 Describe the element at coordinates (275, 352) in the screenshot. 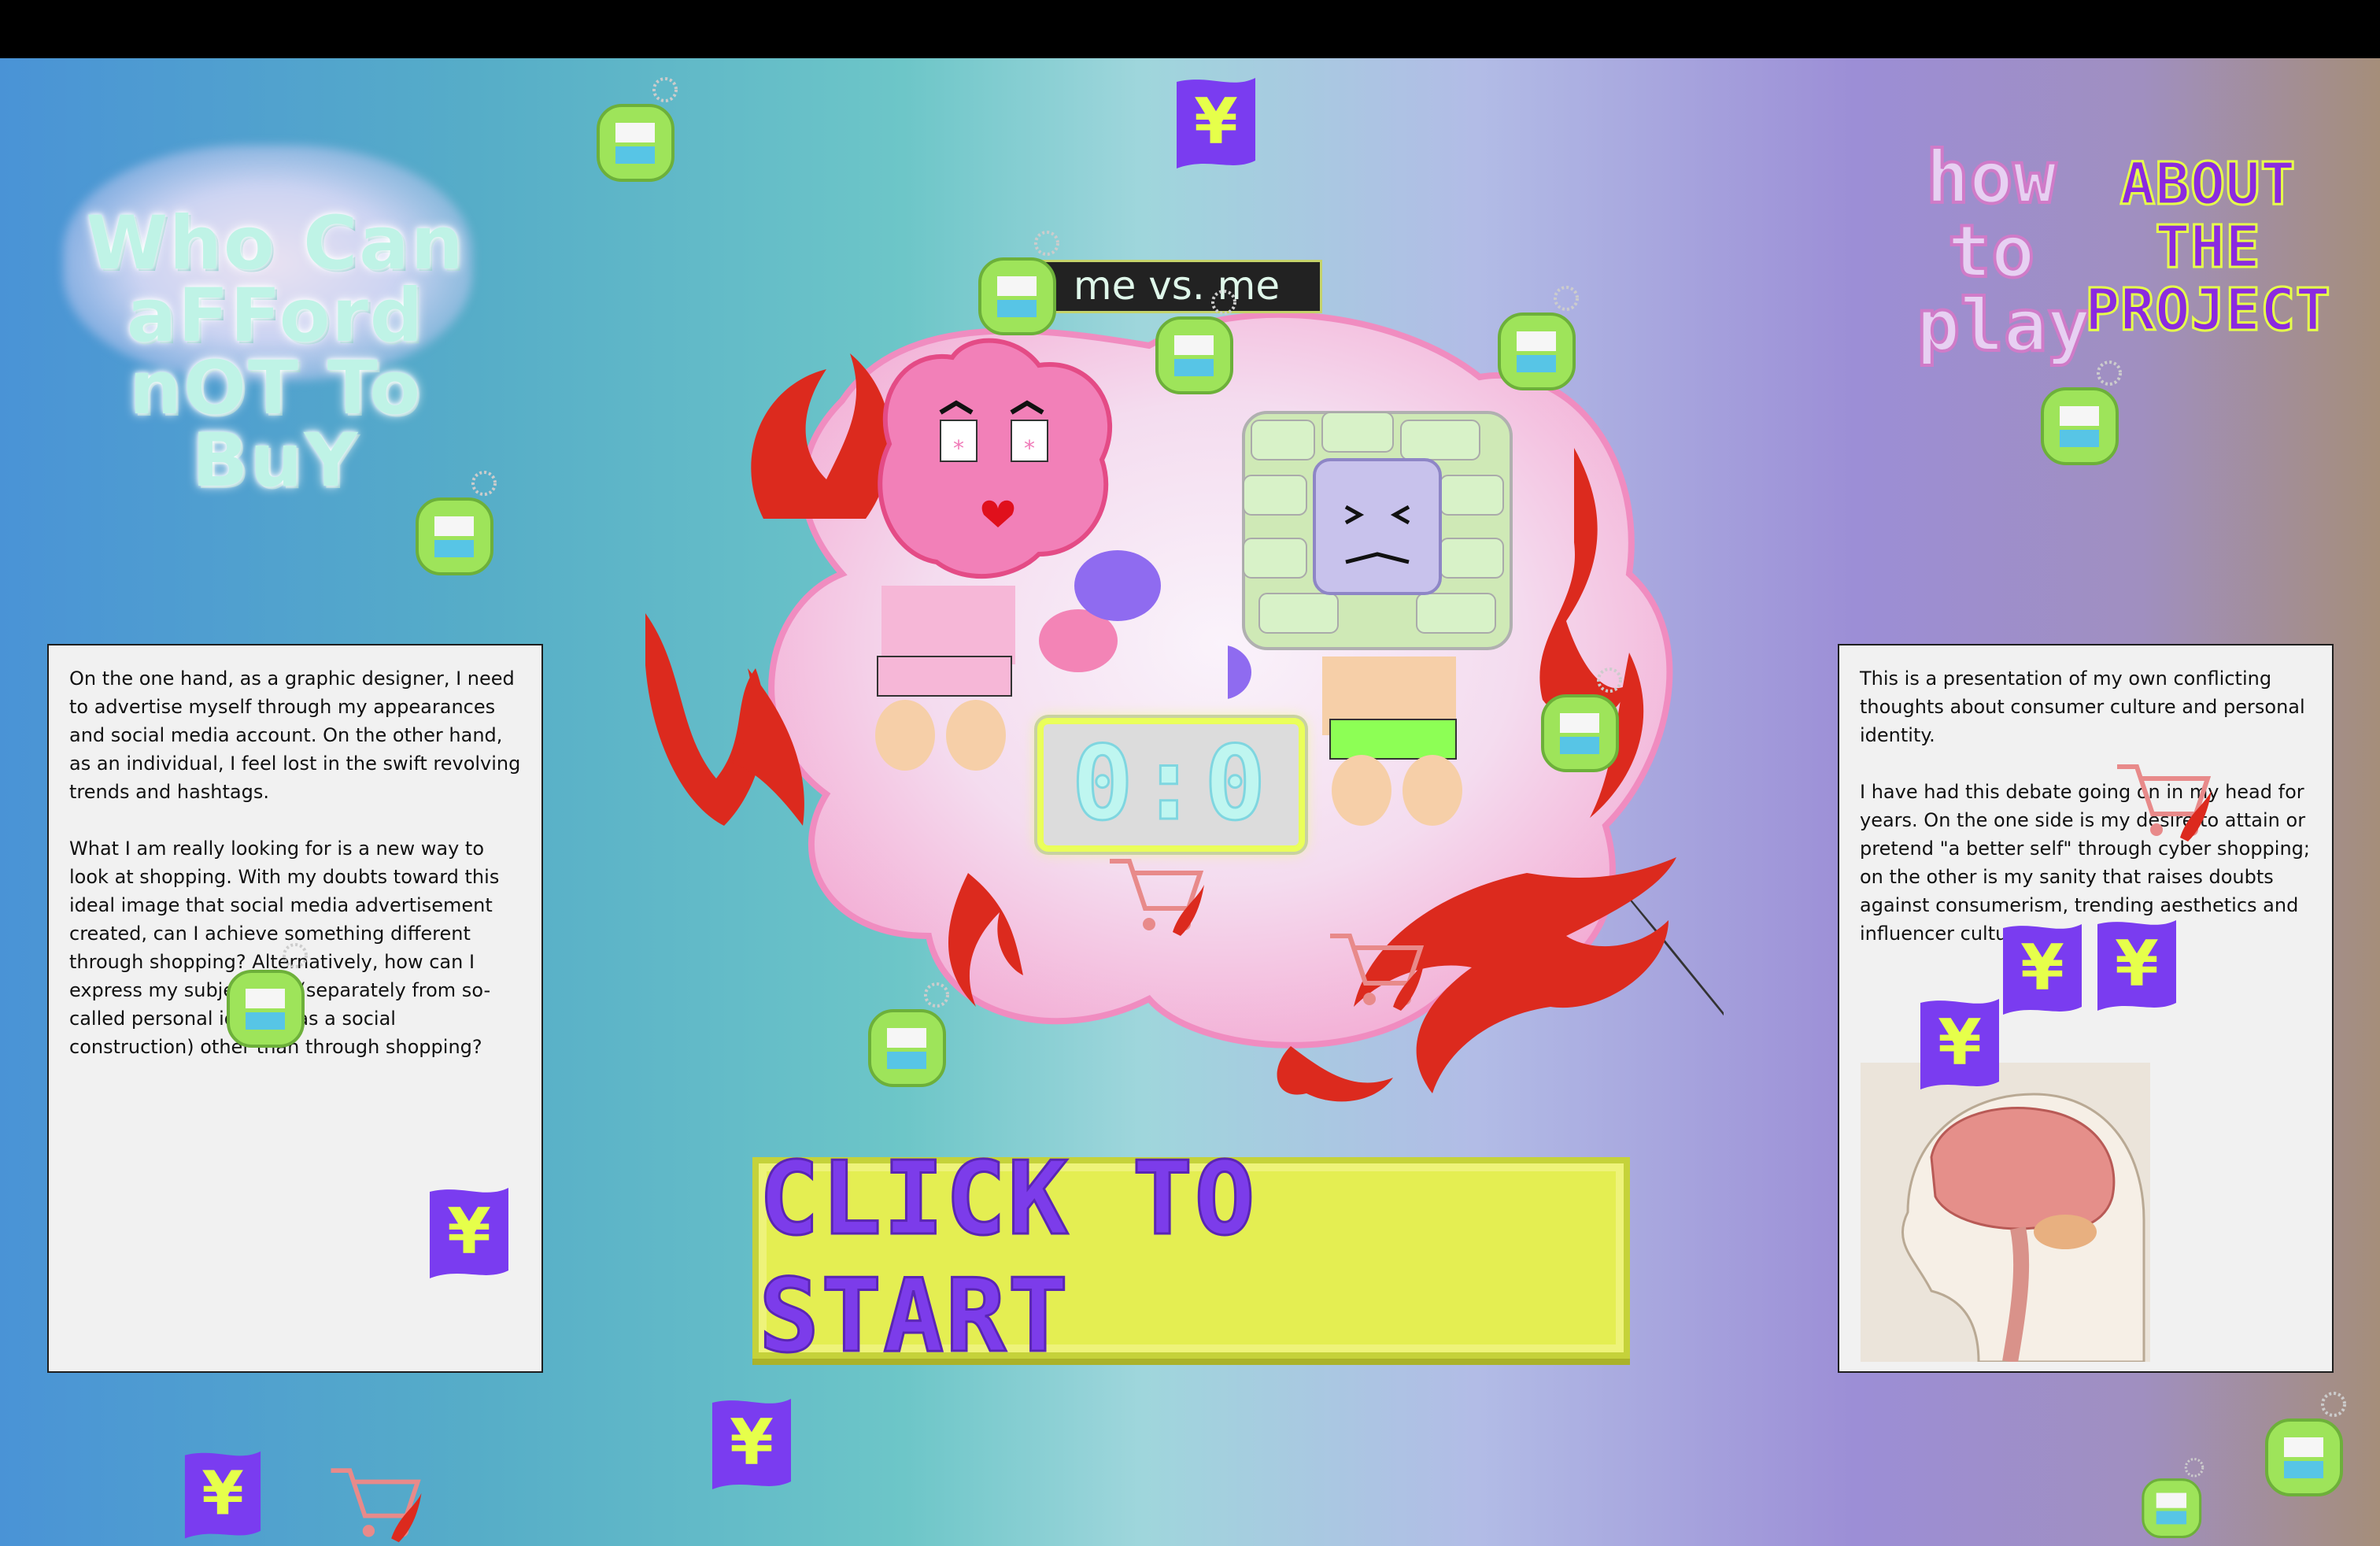

I see `page-title: Who Can aFFord nOT To BuY` at that location.